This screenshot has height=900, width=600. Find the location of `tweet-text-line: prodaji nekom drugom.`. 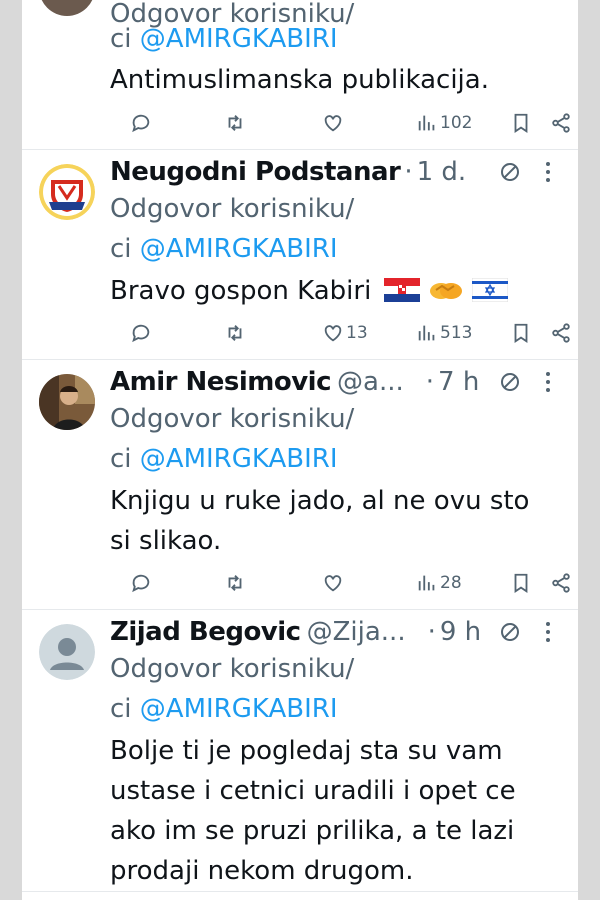

tweet-text-line: prodaji nekom drugom. is located at coordinates (262, 871).